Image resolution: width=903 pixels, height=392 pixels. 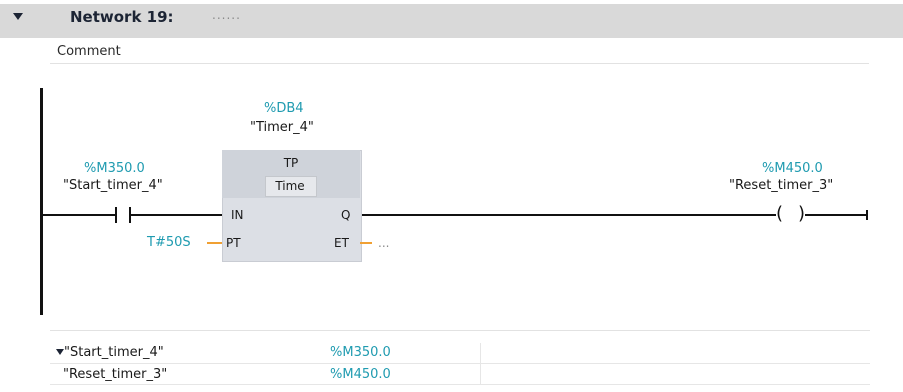 What do you see at coordinates (867, 215) in the screenshot?
I see `rung-end-marker` at bounding box center [867, 215].